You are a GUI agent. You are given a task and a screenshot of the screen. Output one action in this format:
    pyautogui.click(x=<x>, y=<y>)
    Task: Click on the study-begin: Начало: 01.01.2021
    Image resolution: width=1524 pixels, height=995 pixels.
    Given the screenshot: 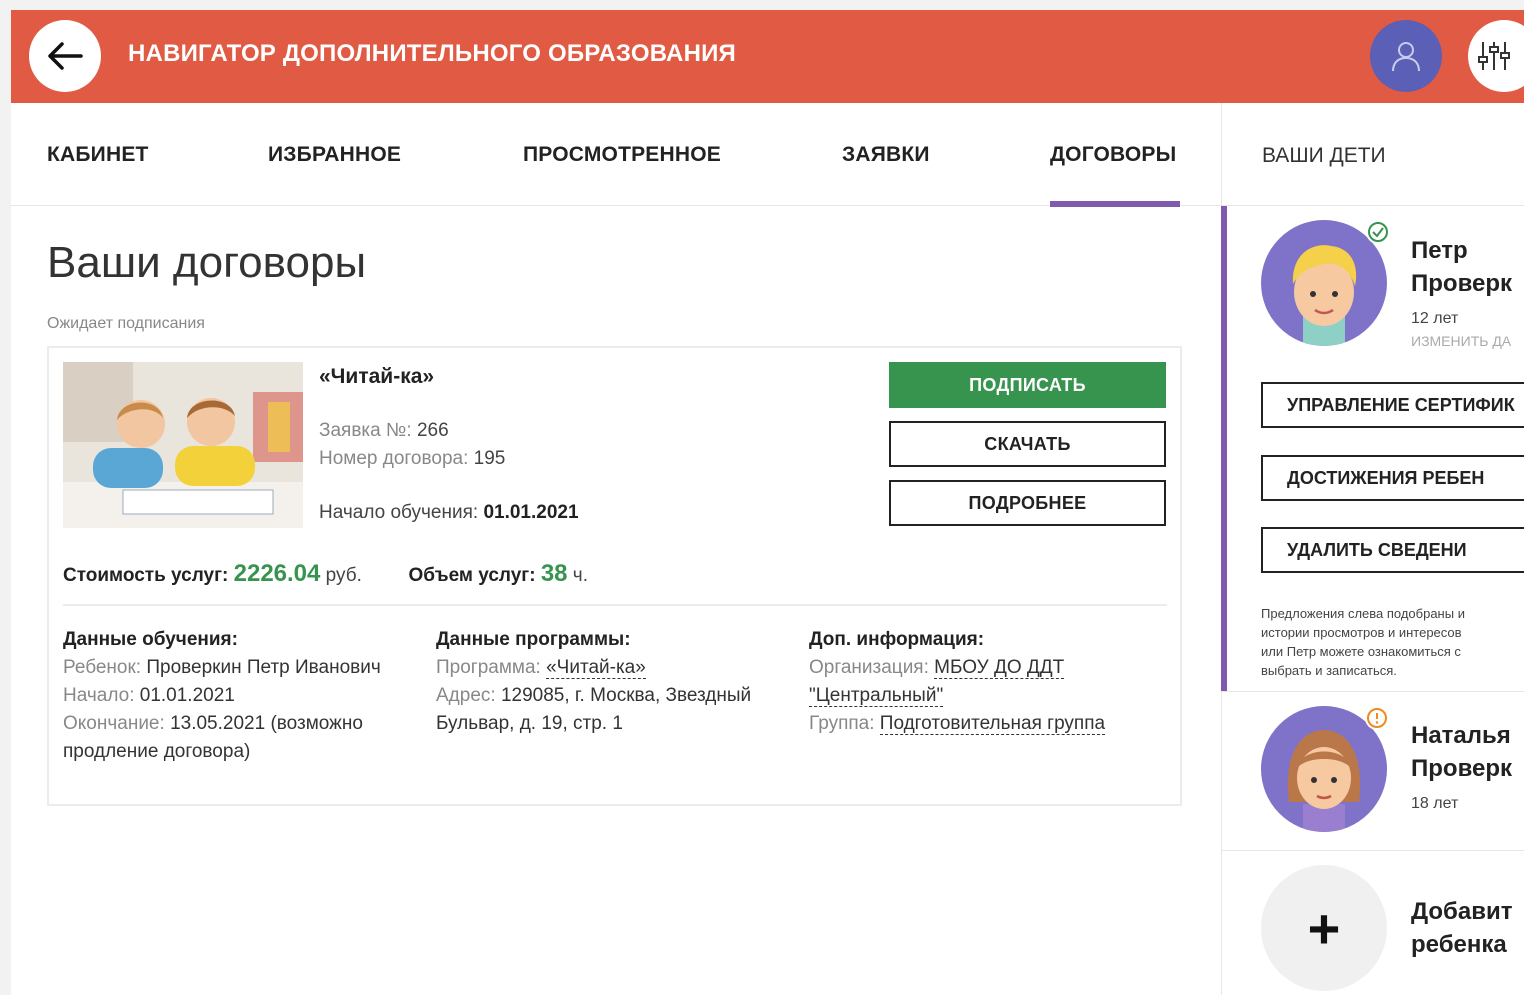 What is the action you would take?
    pyautogui.click(x=238, y=696)
    